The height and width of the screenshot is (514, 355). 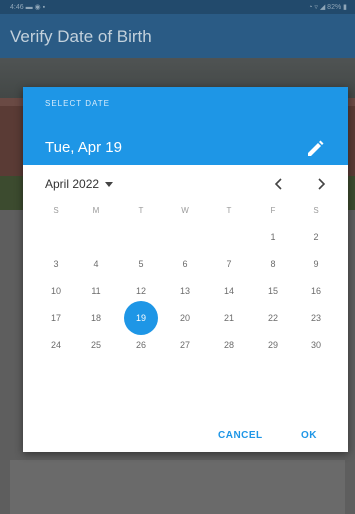 I want to click on month-year-label: April 2022, so click(x=72, y=184).